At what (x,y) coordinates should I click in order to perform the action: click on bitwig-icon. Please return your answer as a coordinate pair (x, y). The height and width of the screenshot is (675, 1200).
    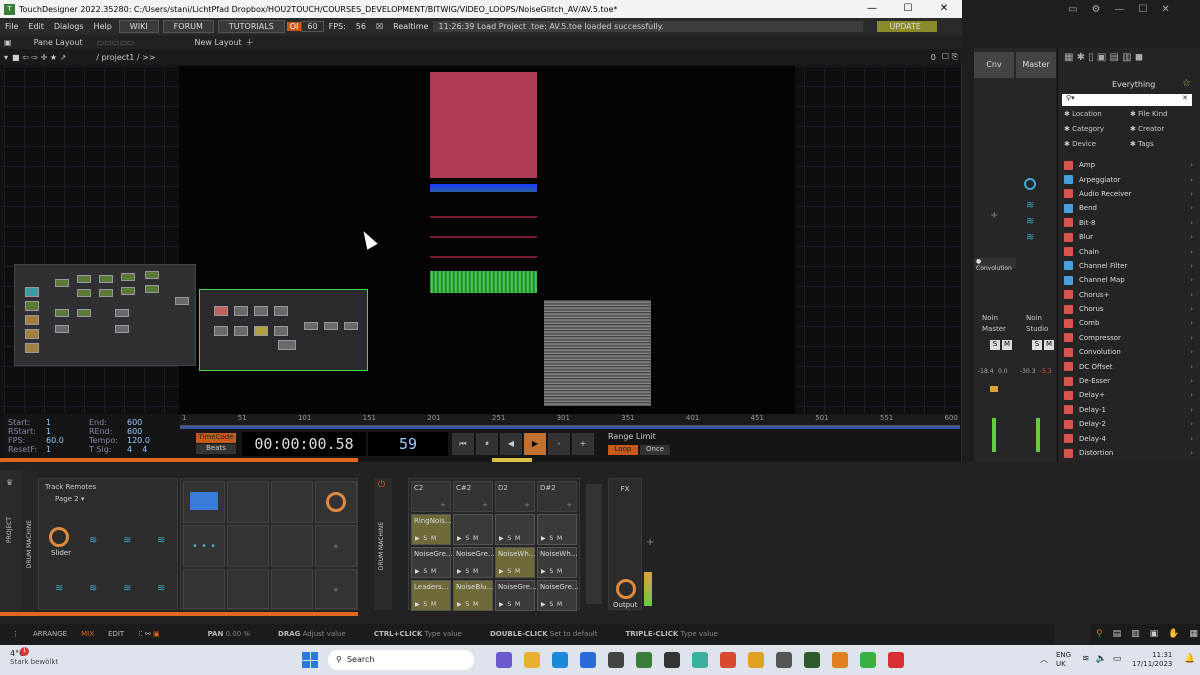
    Looking at the image, I should click on (840, 660).